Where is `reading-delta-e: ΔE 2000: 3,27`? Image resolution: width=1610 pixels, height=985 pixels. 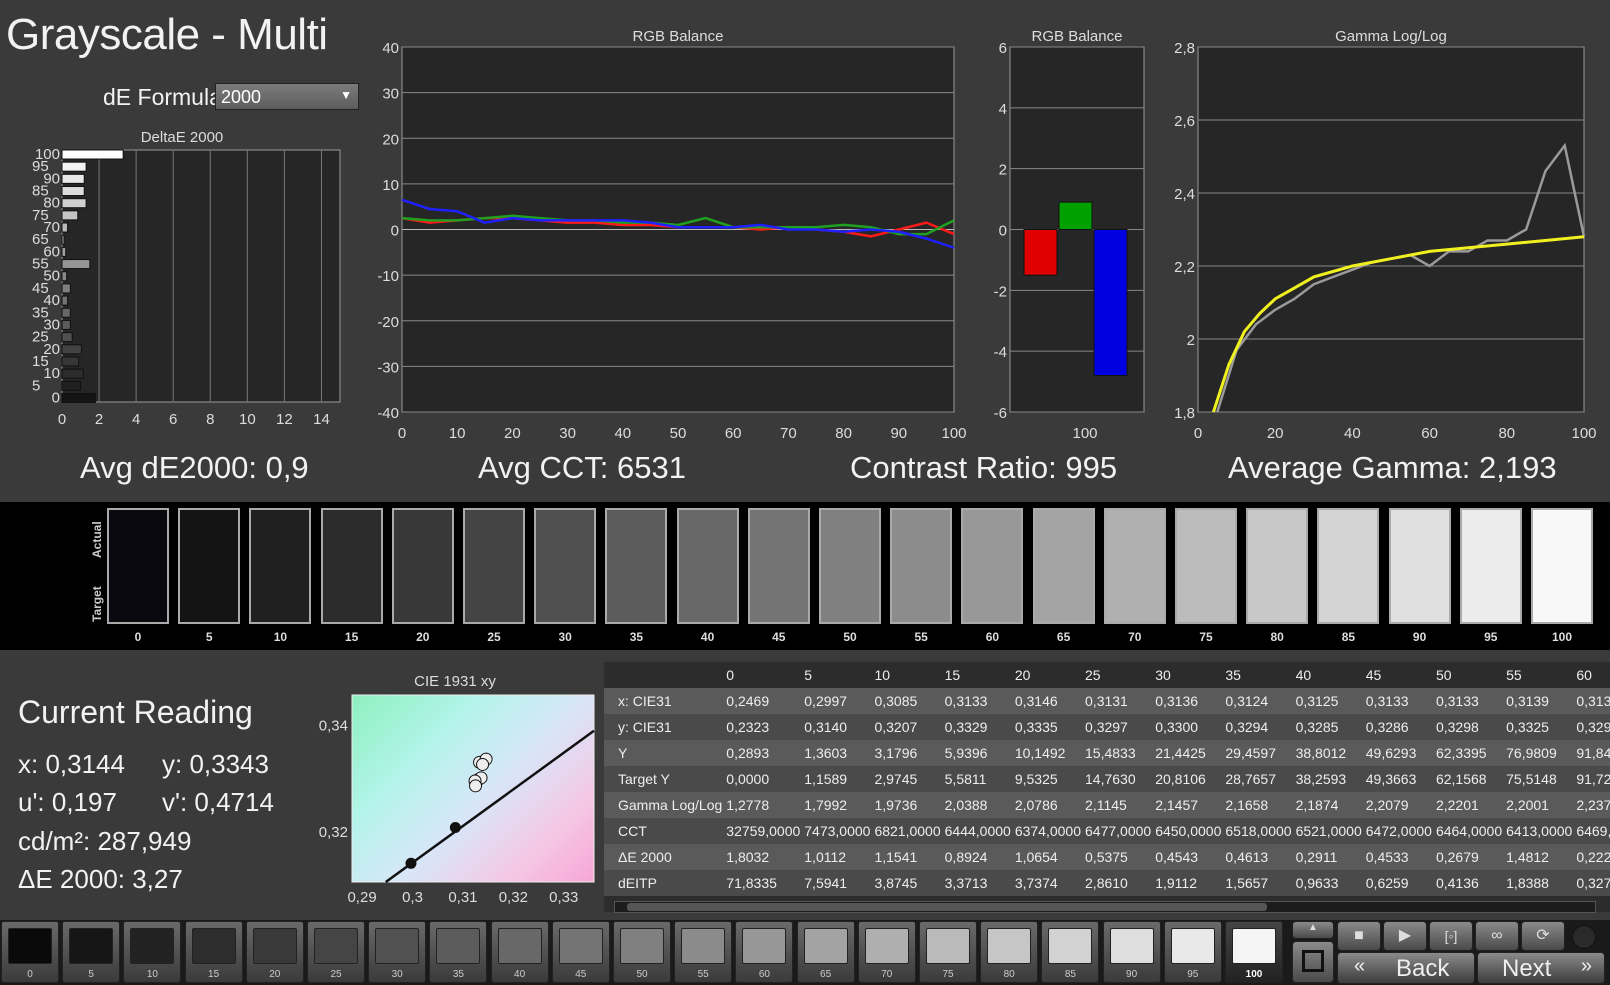
reading-delta-e: ΔE 2000: 3,27 is located at coordinates (100, 879).